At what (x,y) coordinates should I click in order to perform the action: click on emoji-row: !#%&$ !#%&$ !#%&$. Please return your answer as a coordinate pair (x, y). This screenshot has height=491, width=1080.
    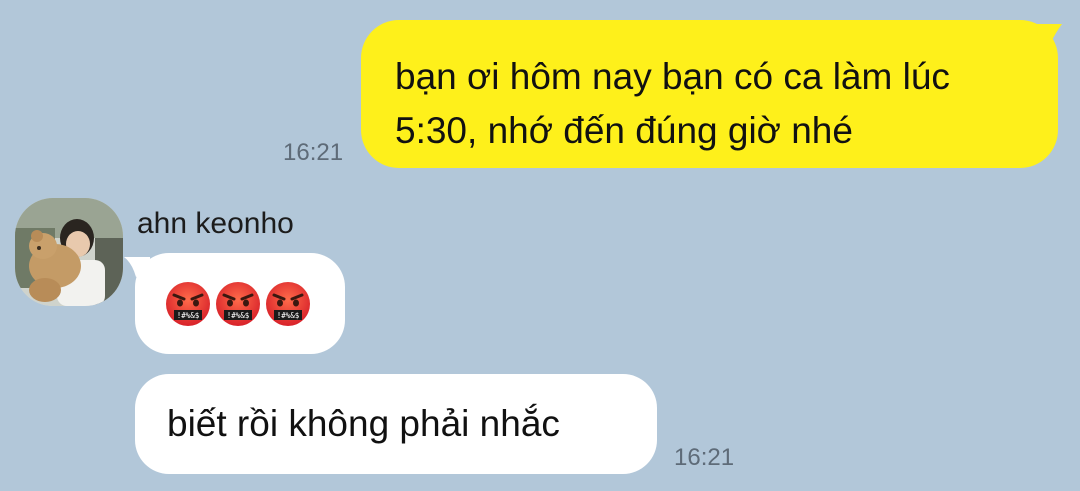
    Looking at the image, I should click on (255, 304).